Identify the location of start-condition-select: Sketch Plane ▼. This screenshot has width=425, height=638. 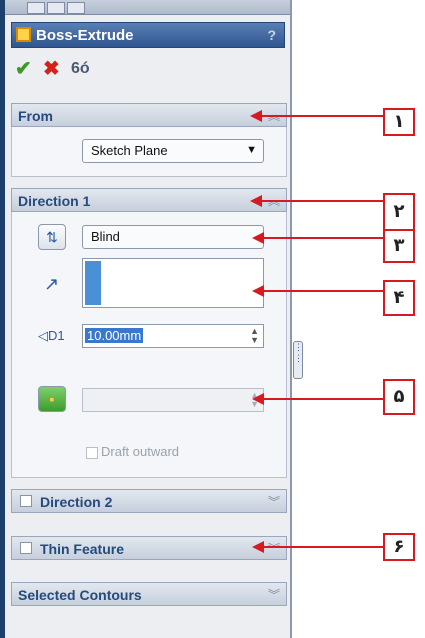
(173, 151).